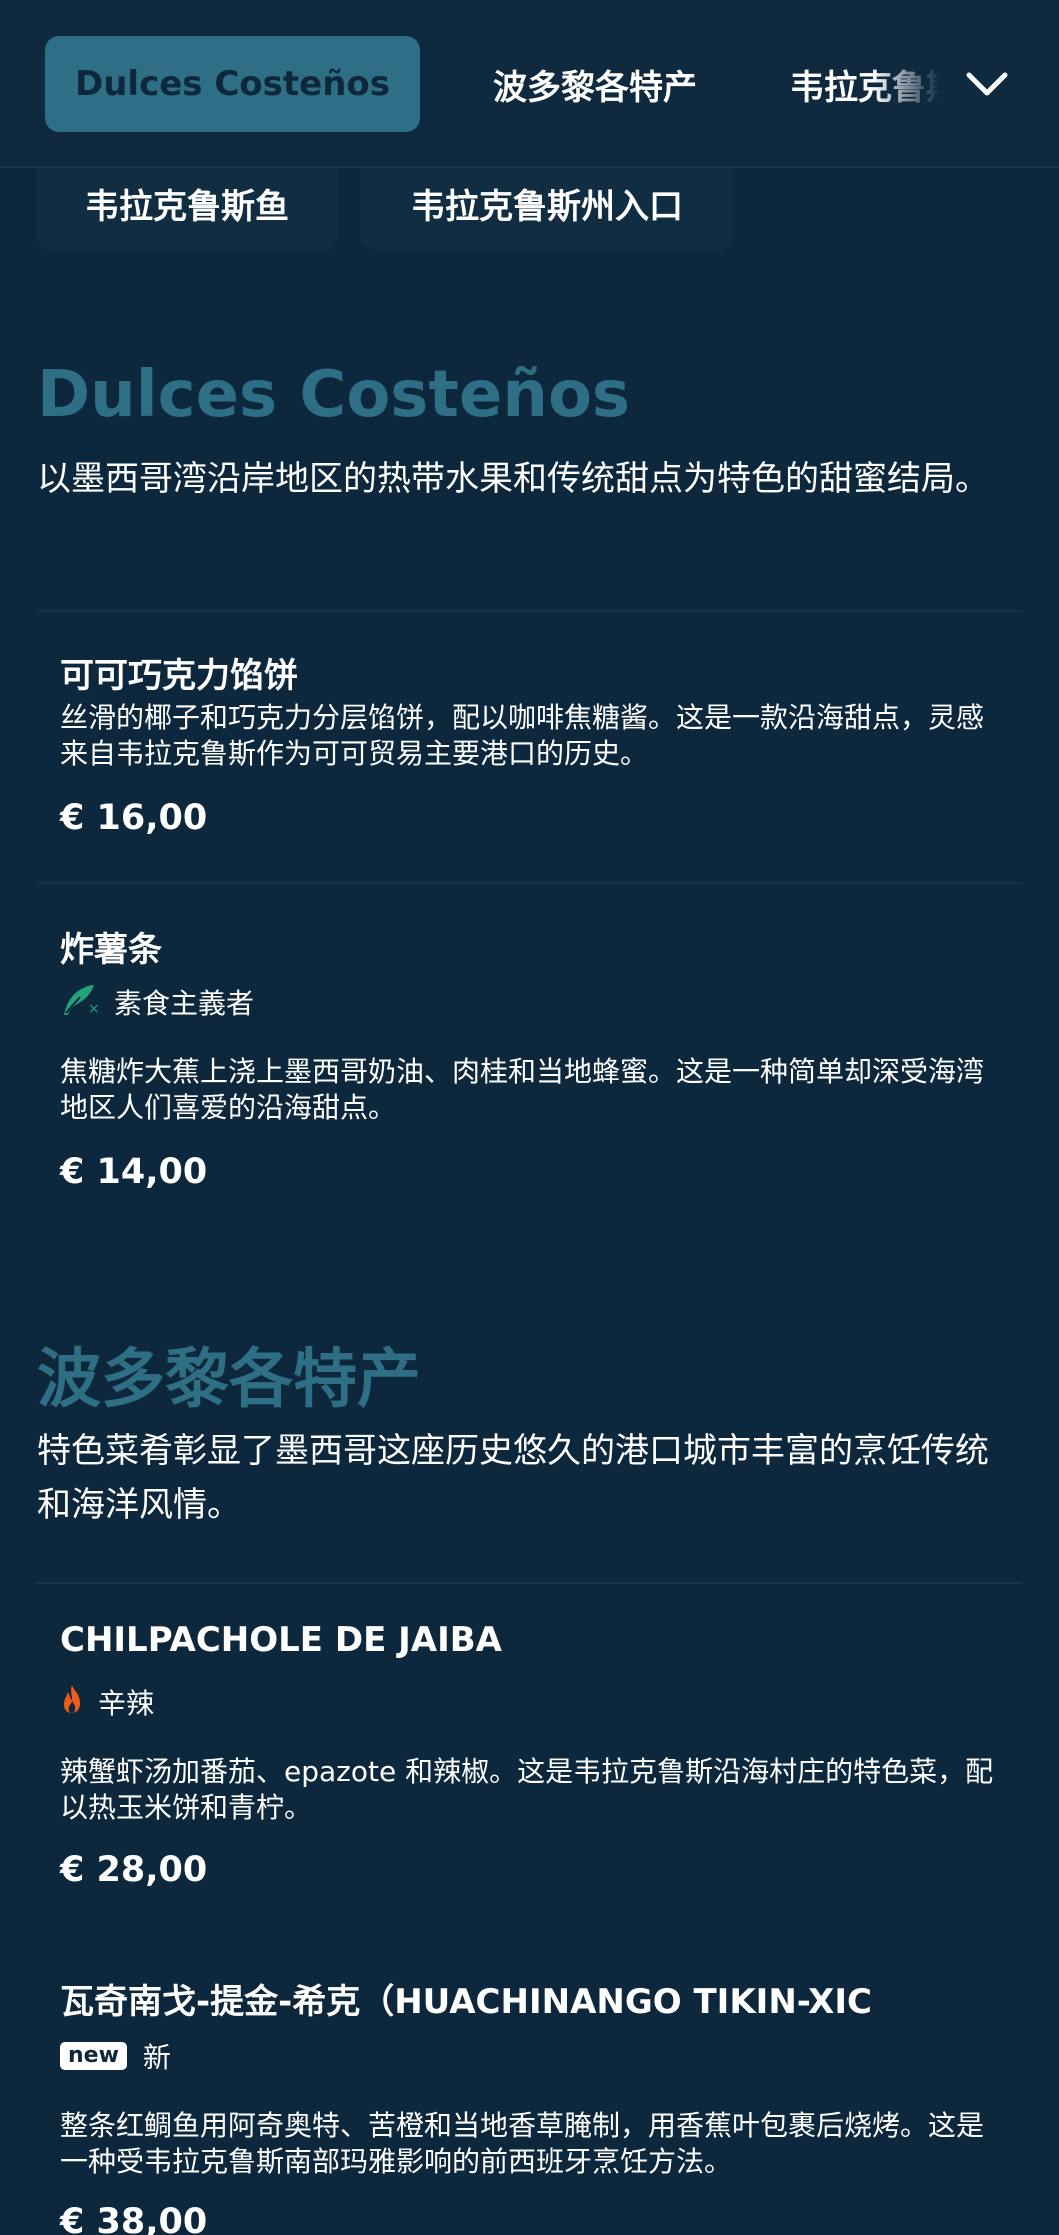 Image resolution: width=1059 pixels, height=2235 pixels. I want to click on tab-puerto-specialties: 波多黎各特产, so click(595, 84).